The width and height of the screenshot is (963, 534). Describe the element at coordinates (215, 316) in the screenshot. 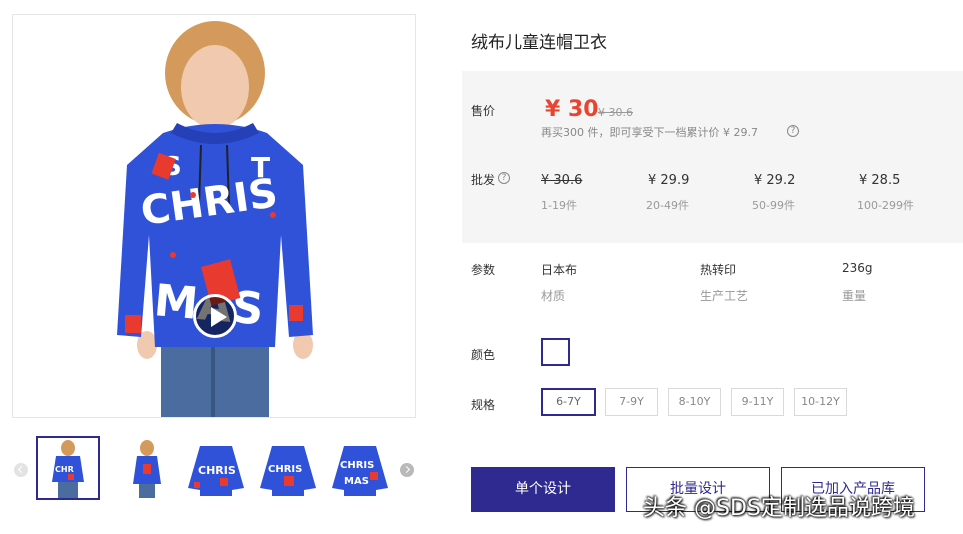

I see `play-video-icon` at that location.